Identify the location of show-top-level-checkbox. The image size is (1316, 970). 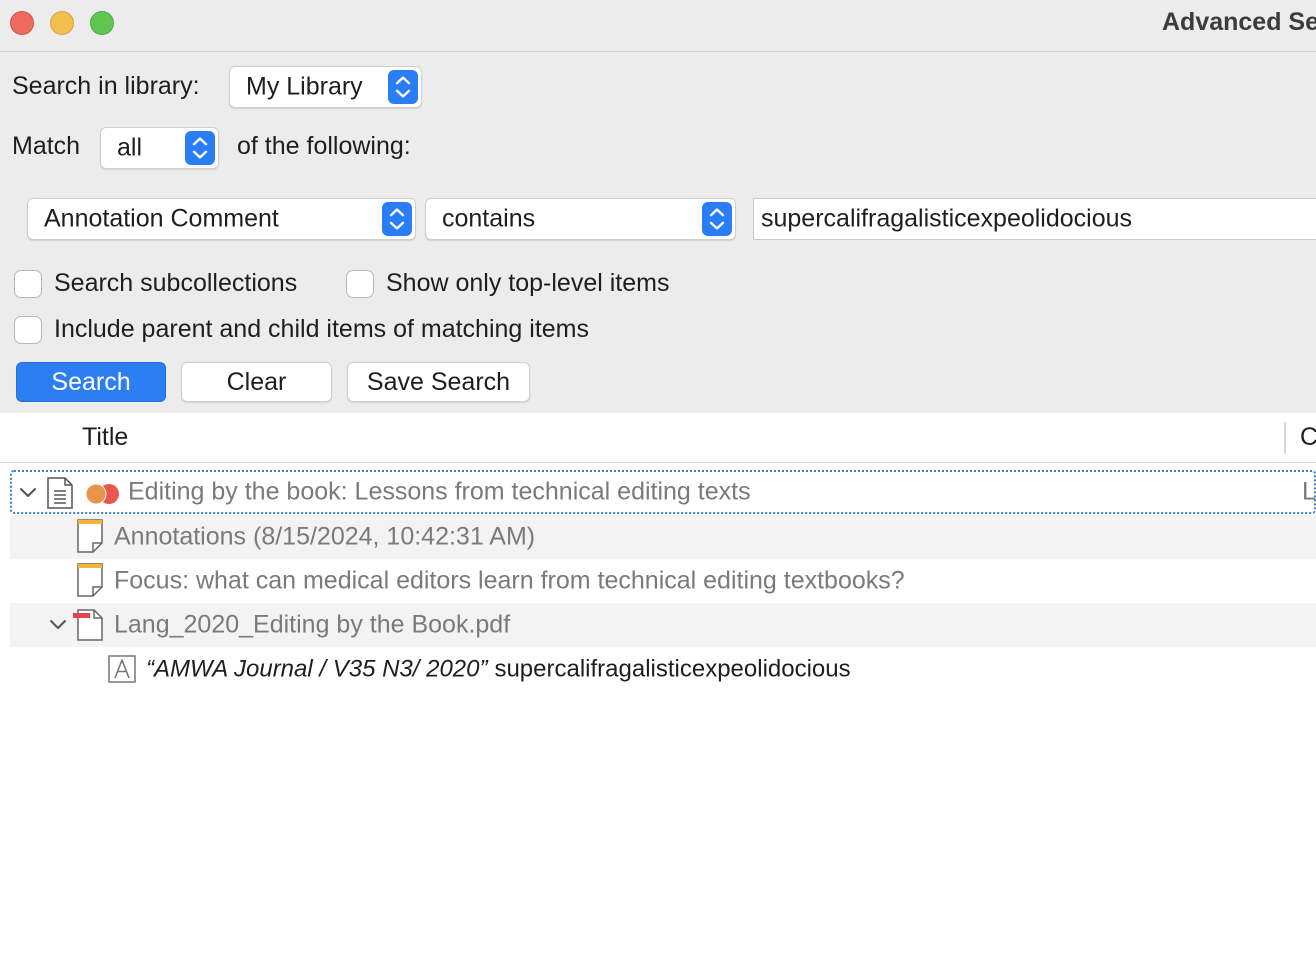
(360, 284).